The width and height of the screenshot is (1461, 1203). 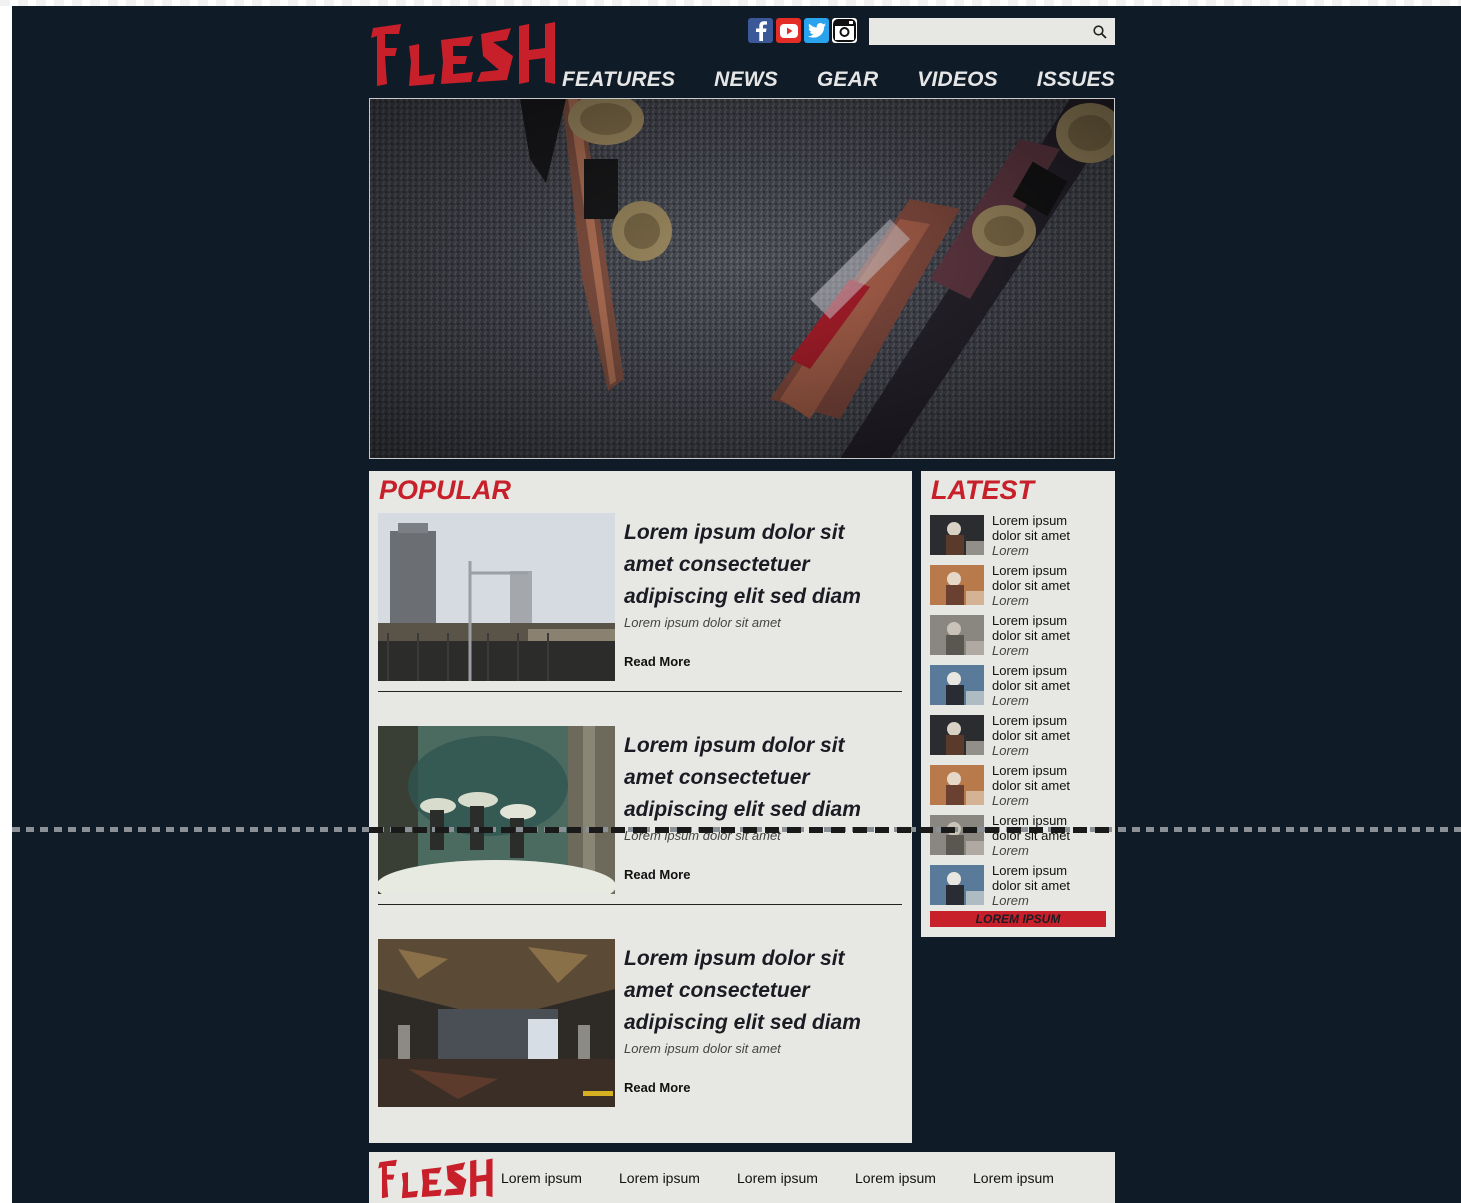 What do you see at coordinates (802, 30) in the screenshot?
I see `social-links` at bounding box center [802, 30].